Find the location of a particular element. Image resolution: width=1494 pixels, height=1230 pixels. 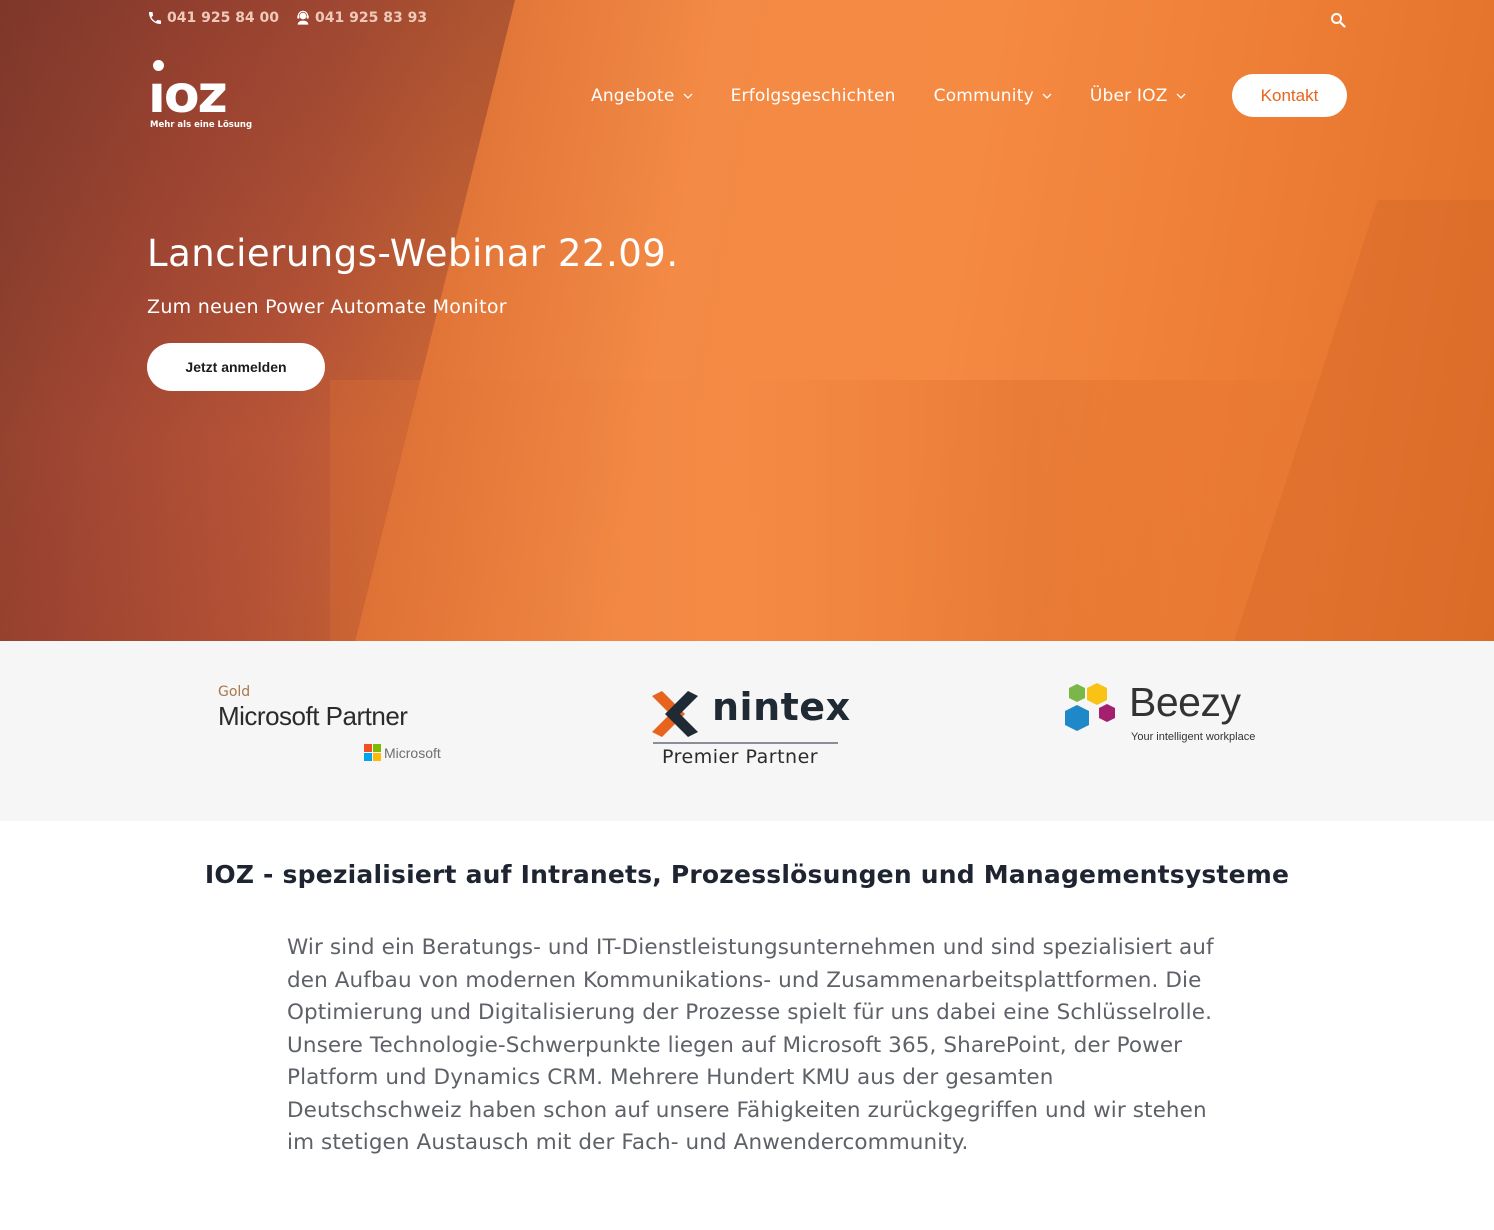

partner-title: Microsoft Partner is located at coordinates (313, 716).